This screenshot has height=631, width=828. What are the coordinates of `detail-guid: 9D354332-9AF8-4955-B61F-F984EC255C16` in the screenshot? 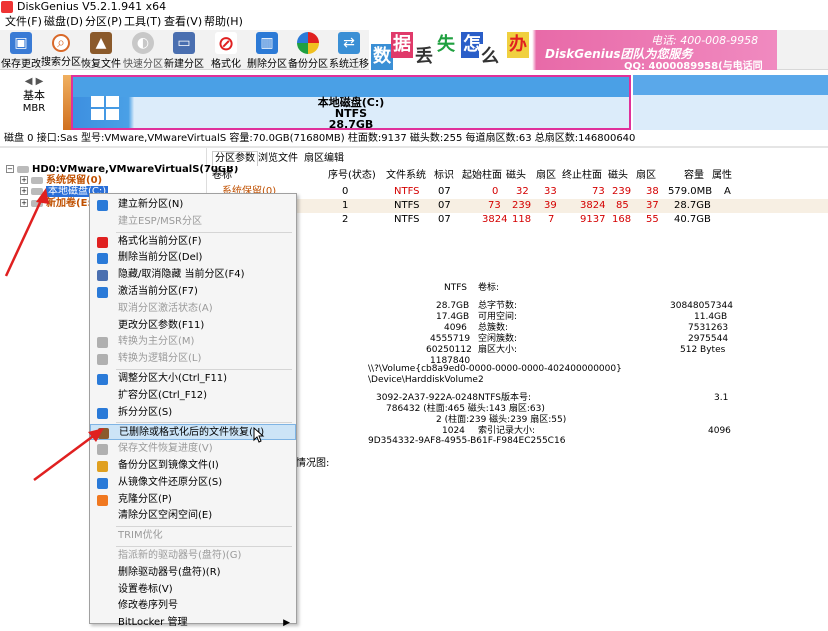 It's located at (467, 441).